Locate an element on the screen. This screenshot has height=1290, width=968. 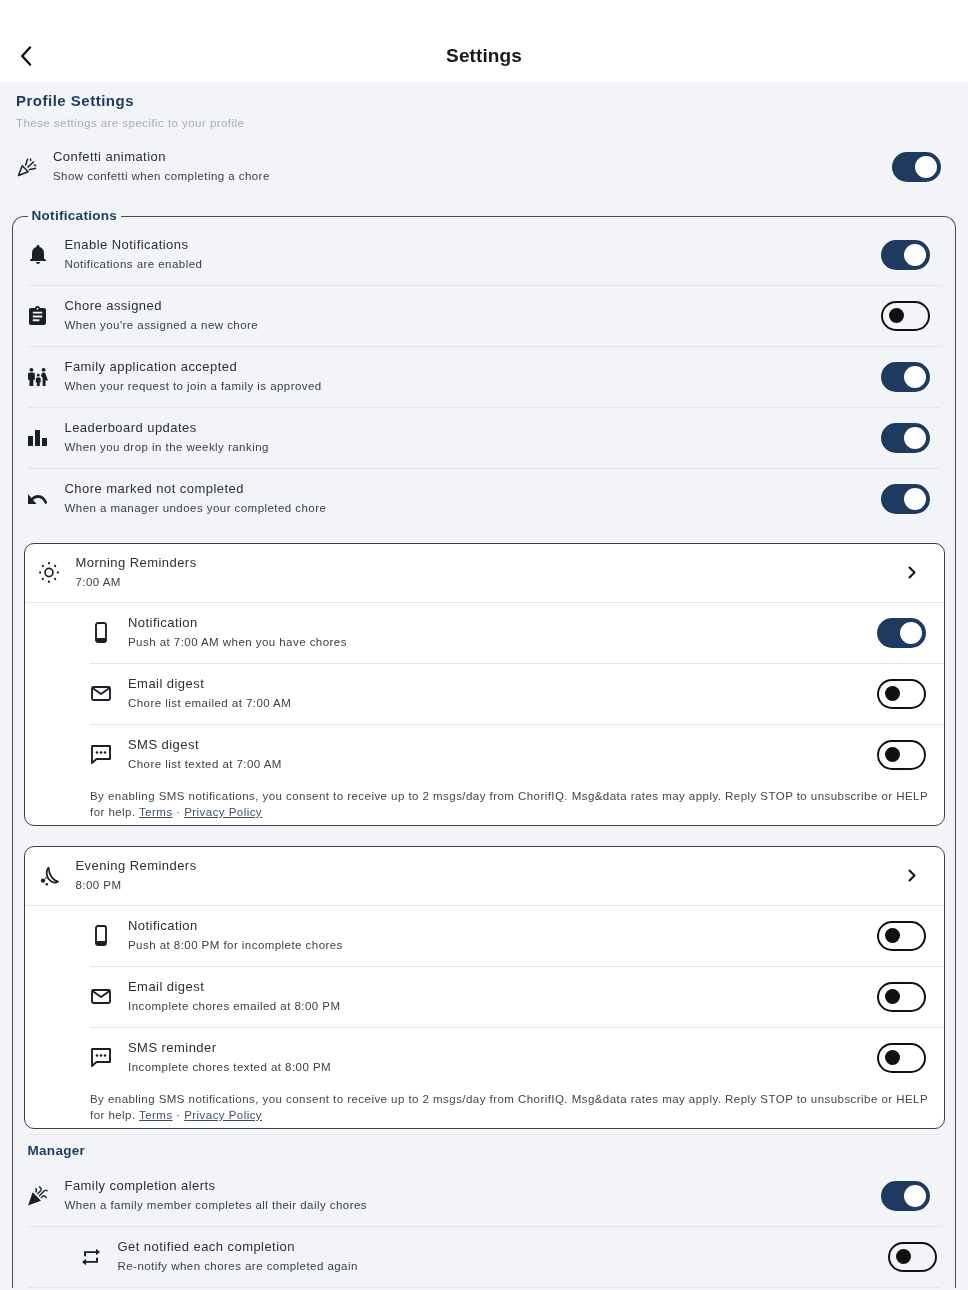
setting-title: Chore assigned is located at coordinates (113, 306).